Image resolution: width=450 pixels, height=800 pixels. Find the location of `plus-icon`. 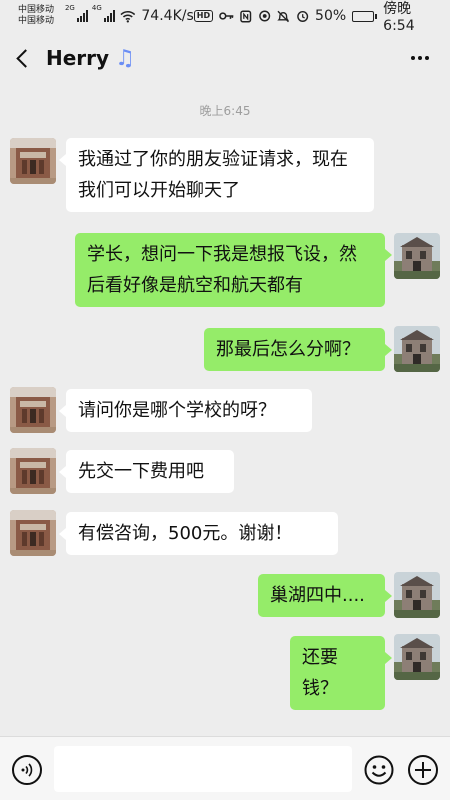

plus-icon is located at coordinates (423, 770).